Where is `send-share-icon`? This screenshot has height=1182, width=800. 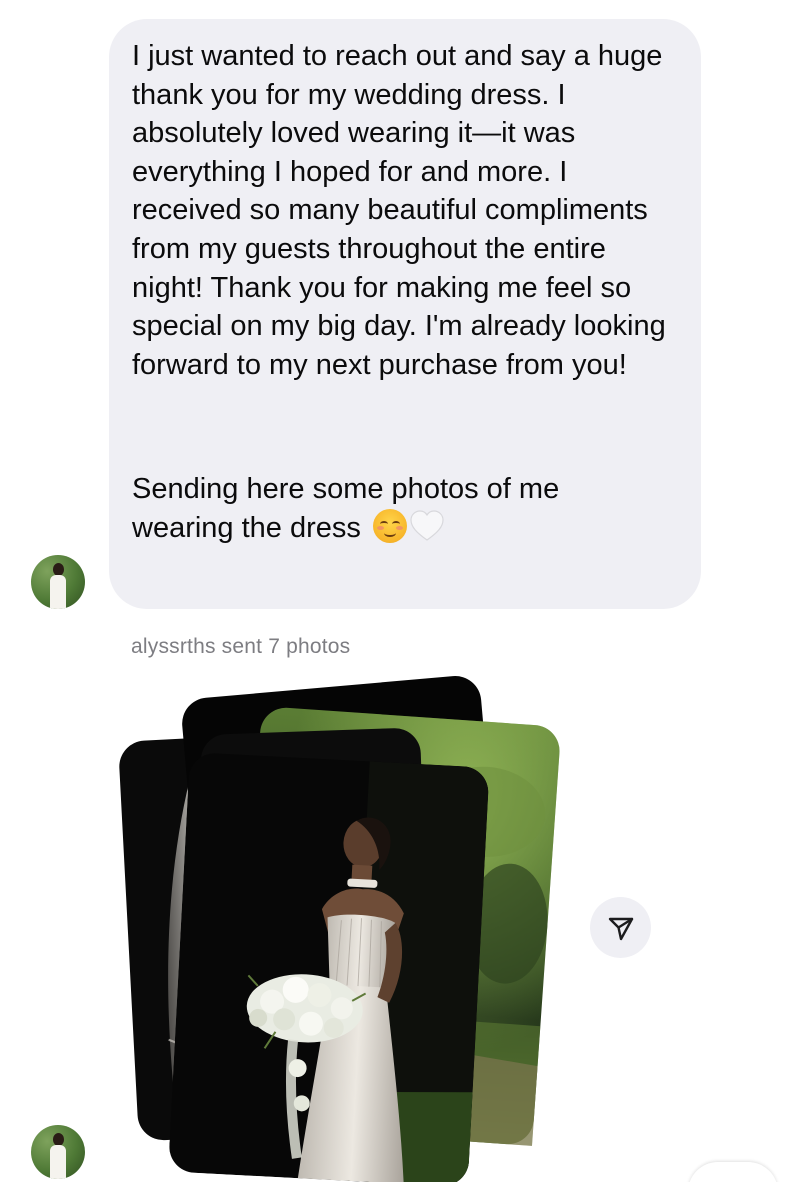 send-share-icon is located at coordinates (620, 928).